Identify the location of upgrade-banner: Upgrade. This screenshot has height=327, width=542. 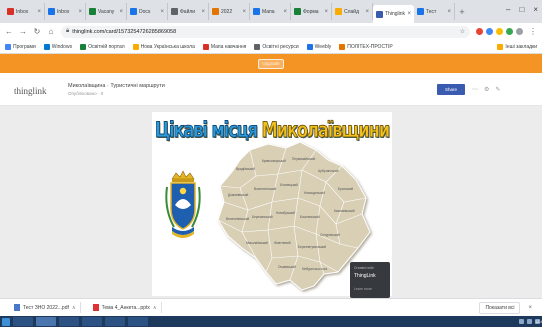
(271, 63).